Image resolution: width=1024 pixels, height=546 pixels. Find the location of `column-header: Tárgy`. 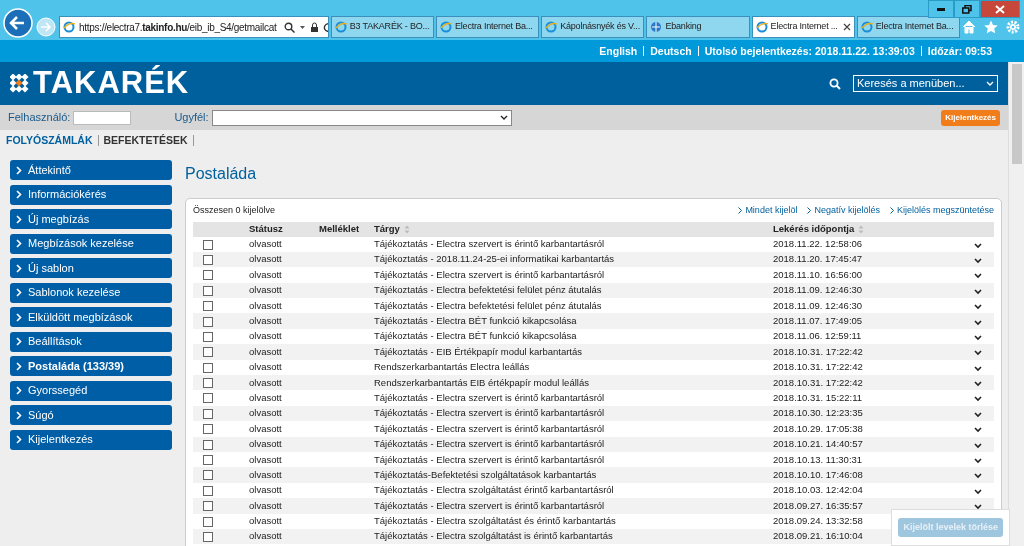

column-header: Tárgy is located at coordinates (392, 228).